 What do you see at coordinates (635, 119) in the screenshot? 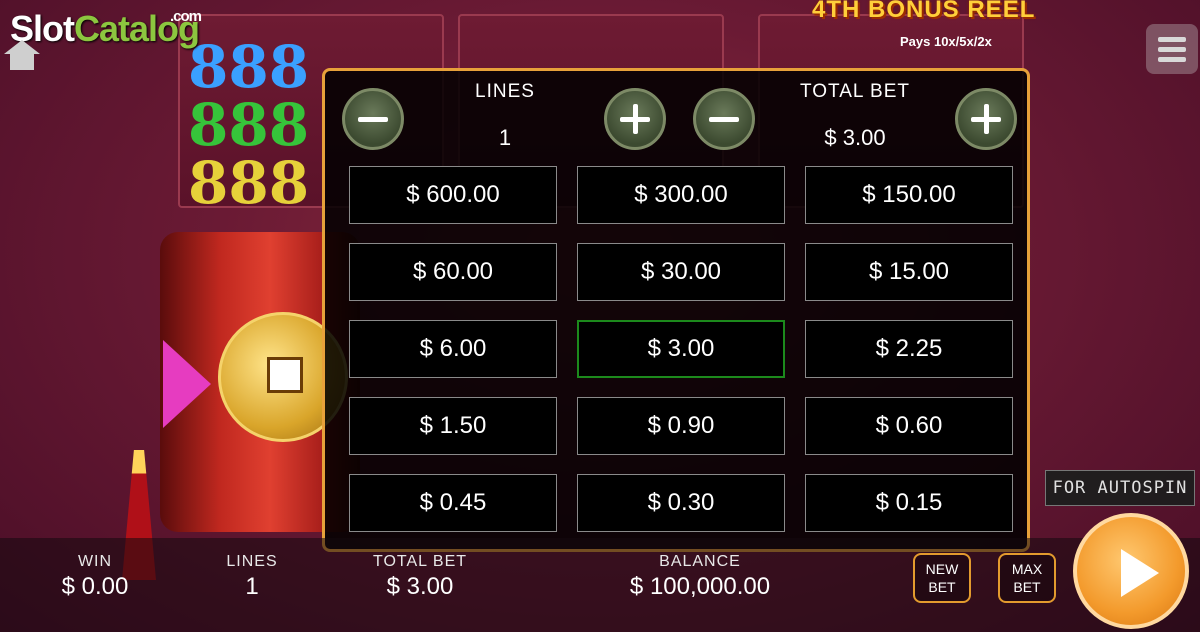
I see `lines-increase-button` at bounding box center [635, 119].